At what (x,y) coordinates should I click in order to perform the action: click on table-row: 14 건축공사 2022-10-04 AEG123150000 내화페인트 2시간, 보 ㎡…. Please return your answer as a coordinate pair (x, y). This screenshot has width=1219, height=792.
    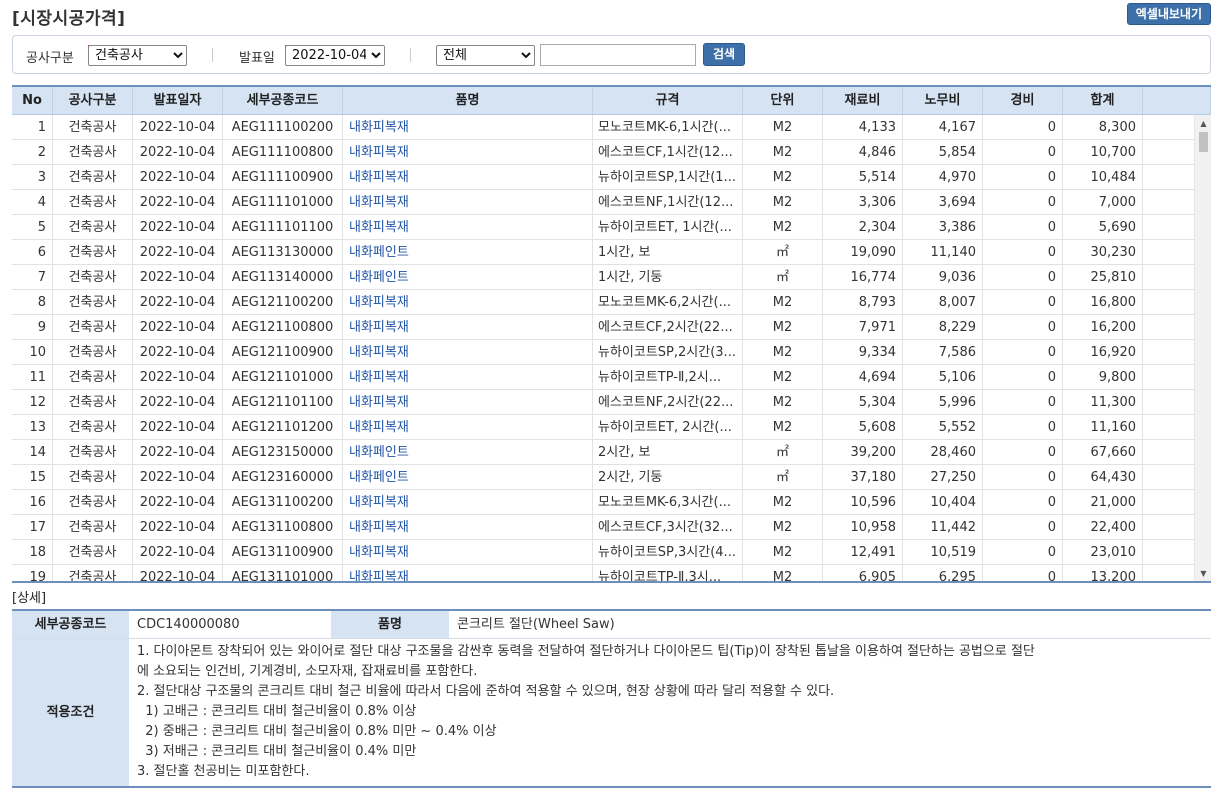
    Looking at the image, I should click on (611, 452).